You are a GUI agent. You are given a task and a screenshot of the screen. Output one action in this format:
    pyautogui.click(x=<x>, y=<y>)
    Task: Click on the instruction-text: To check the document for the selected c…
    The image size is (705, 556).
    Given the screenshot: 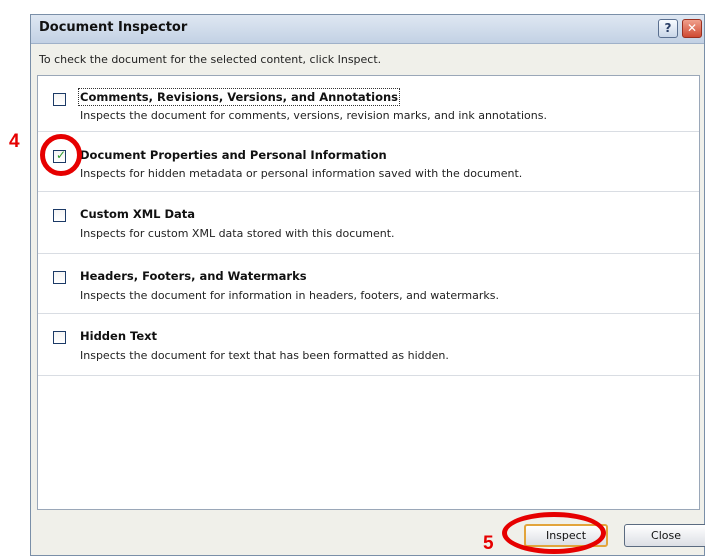 What is the action you would take?
    pyautogui.click(x=210, y=59)
    